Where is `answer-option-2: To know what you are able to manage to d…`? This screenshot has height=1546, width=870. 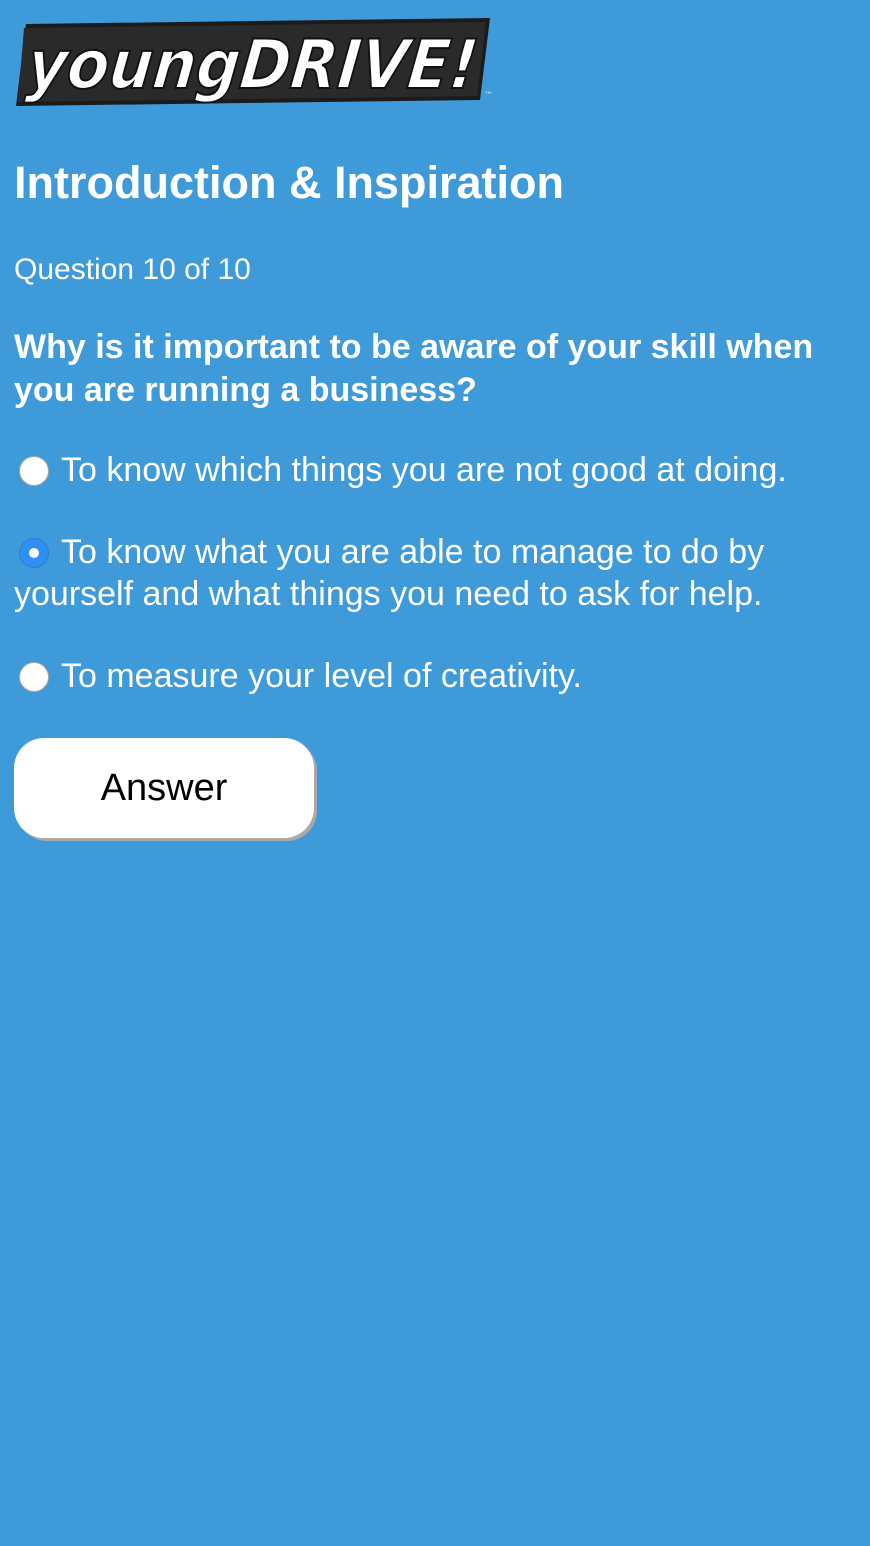 answer-option-2: To know what you are able to manage to d… is located at coordinates (434, 573).